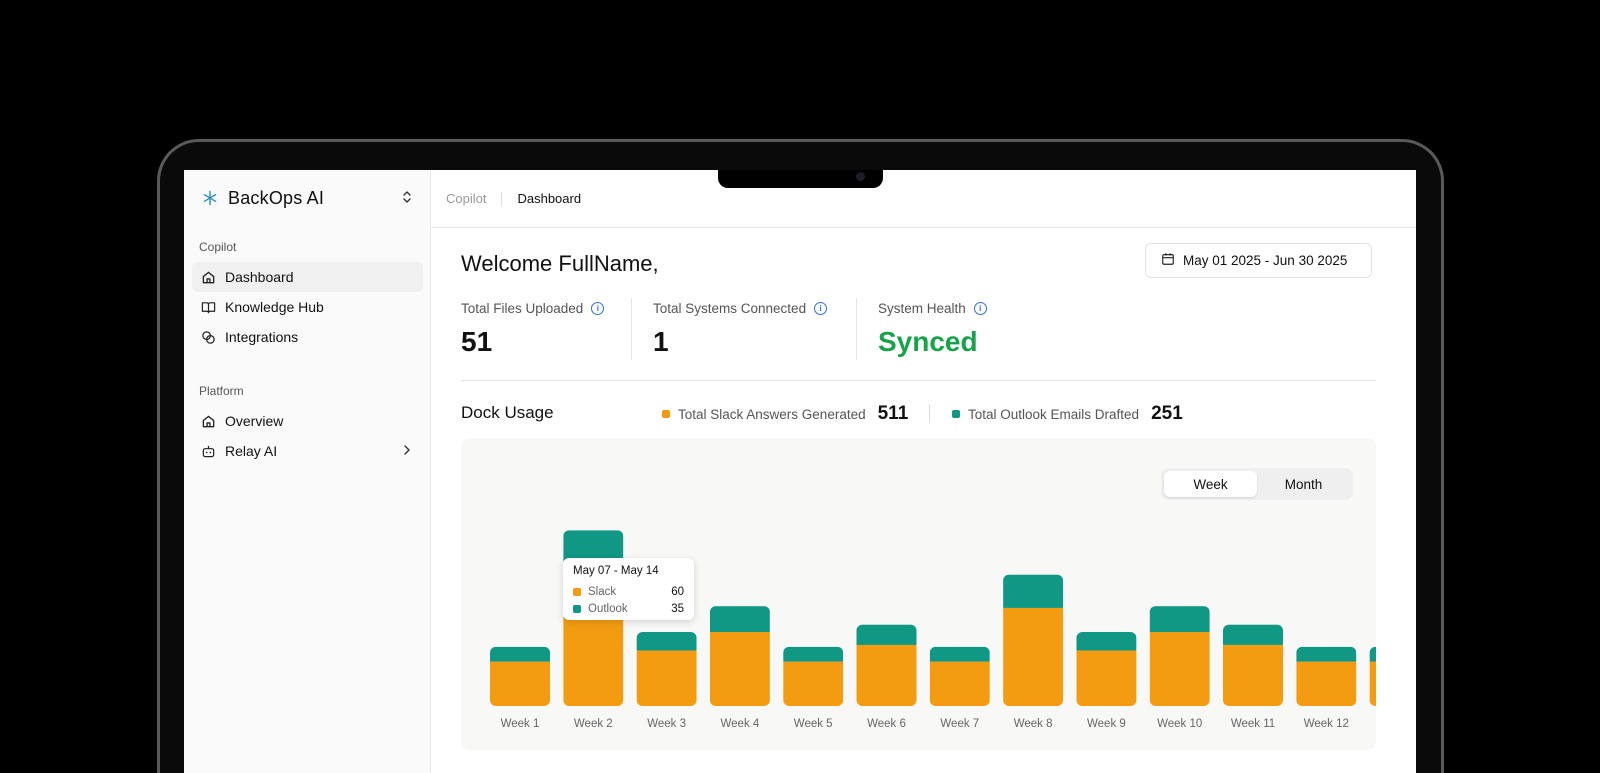  What do you see at coordinates (1067, 414) in the screenshot?
I see `legend-outlook: Total Outlook Emails Drafted 251` at bounding box center [1067, 414].